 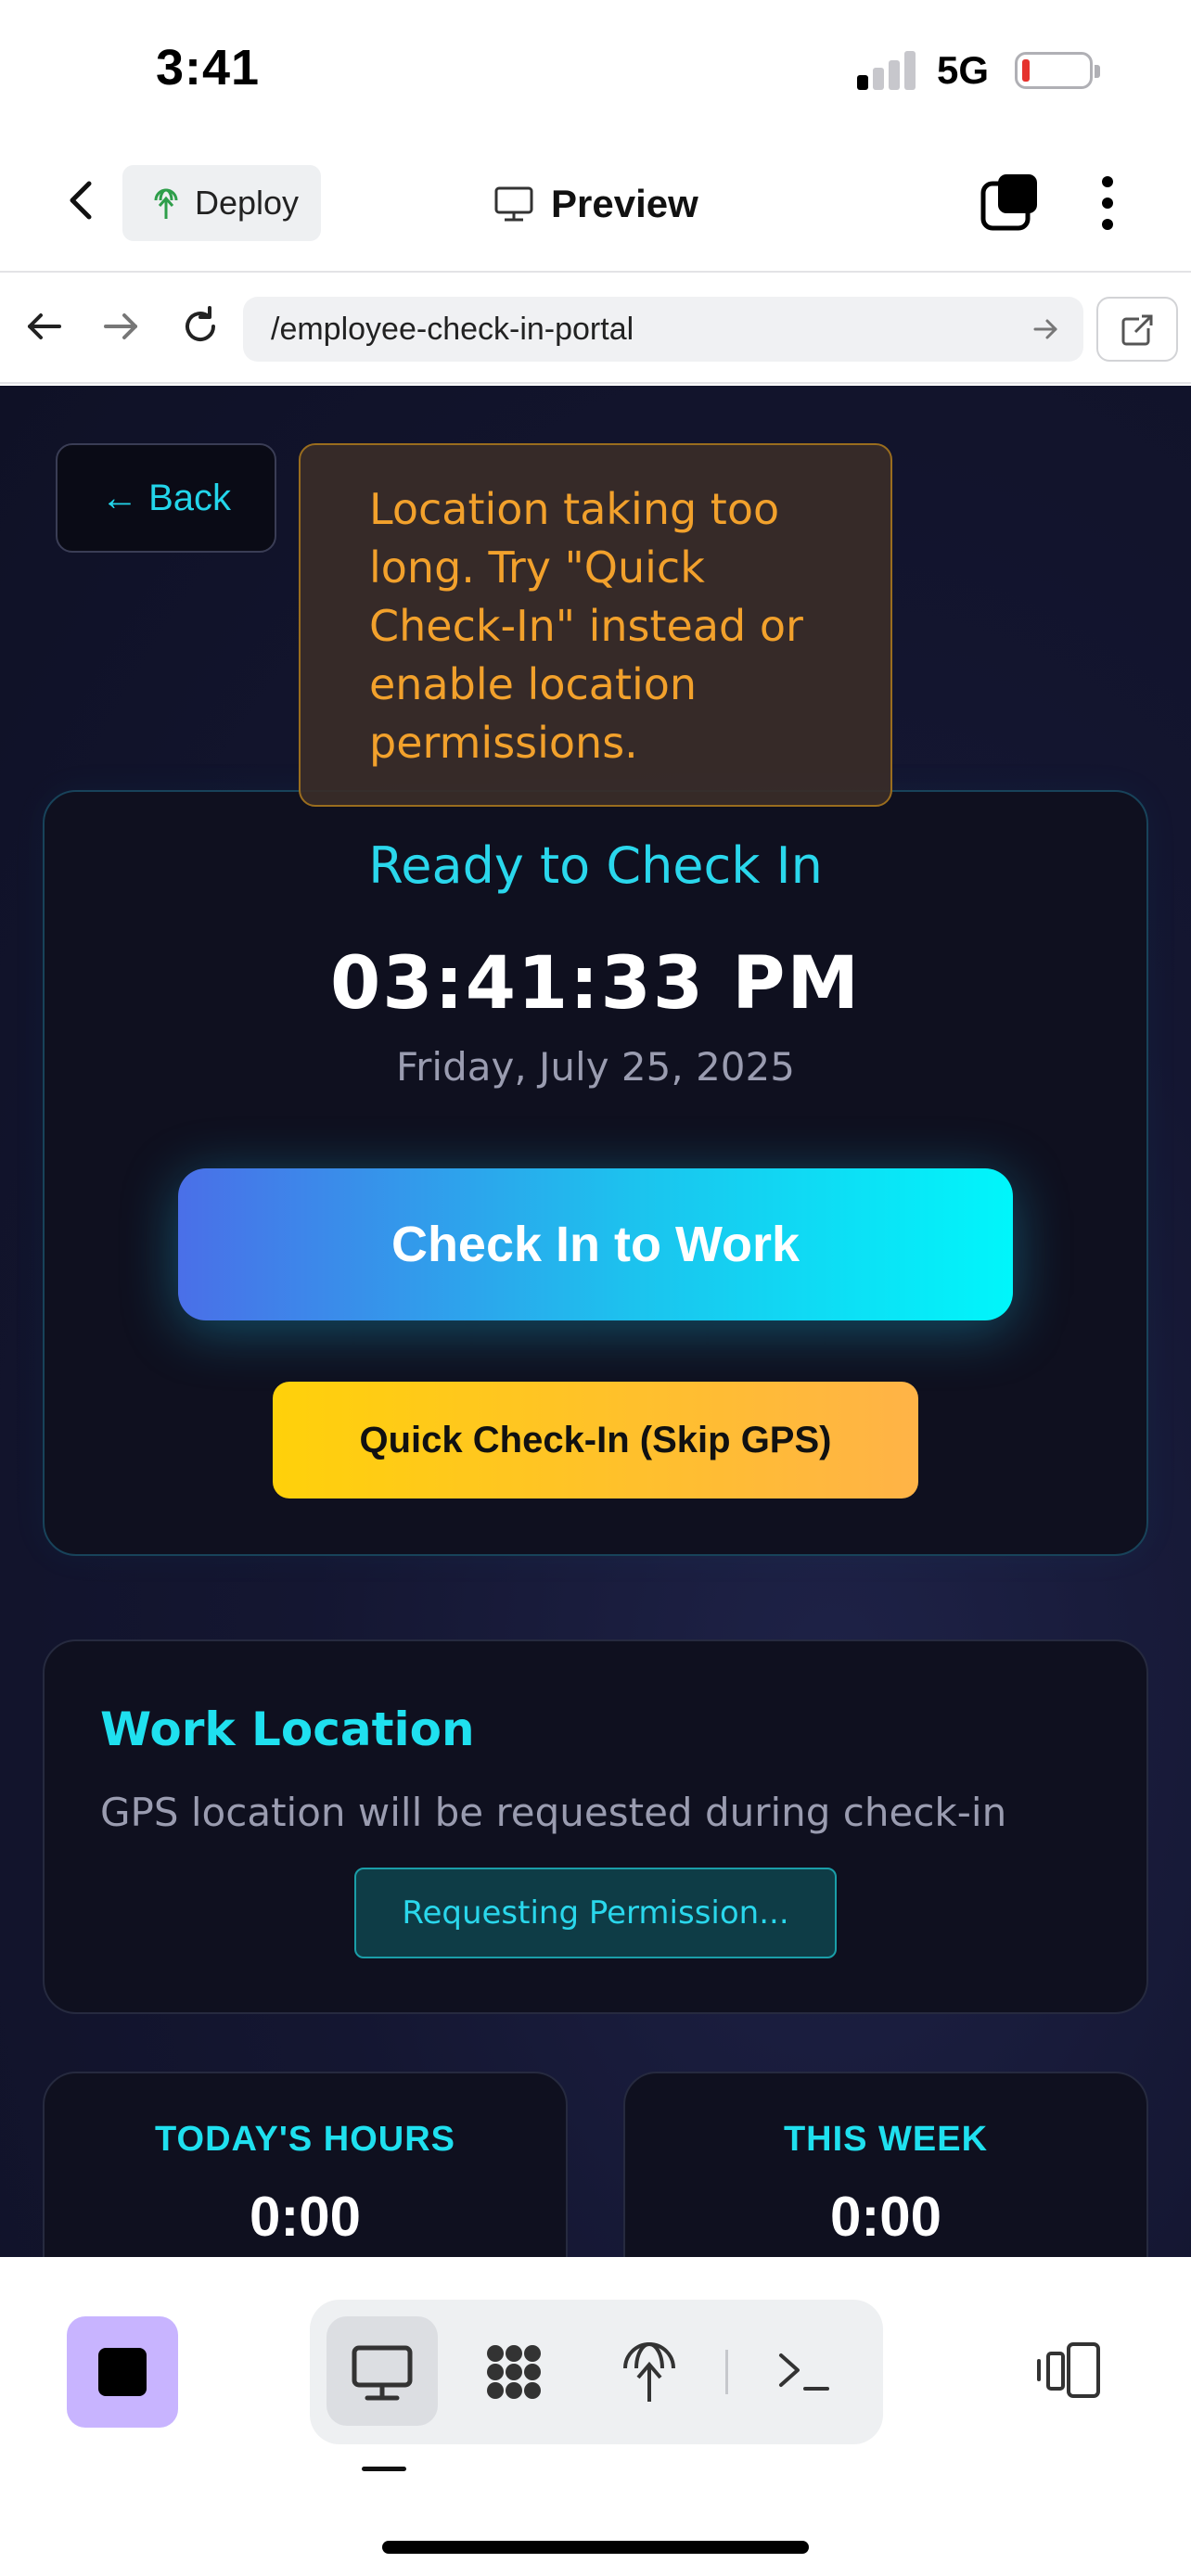 What do you see at coordinates (886, 71) in the screenshot?
I see `signal-icon` at bounding box center [886, 71].